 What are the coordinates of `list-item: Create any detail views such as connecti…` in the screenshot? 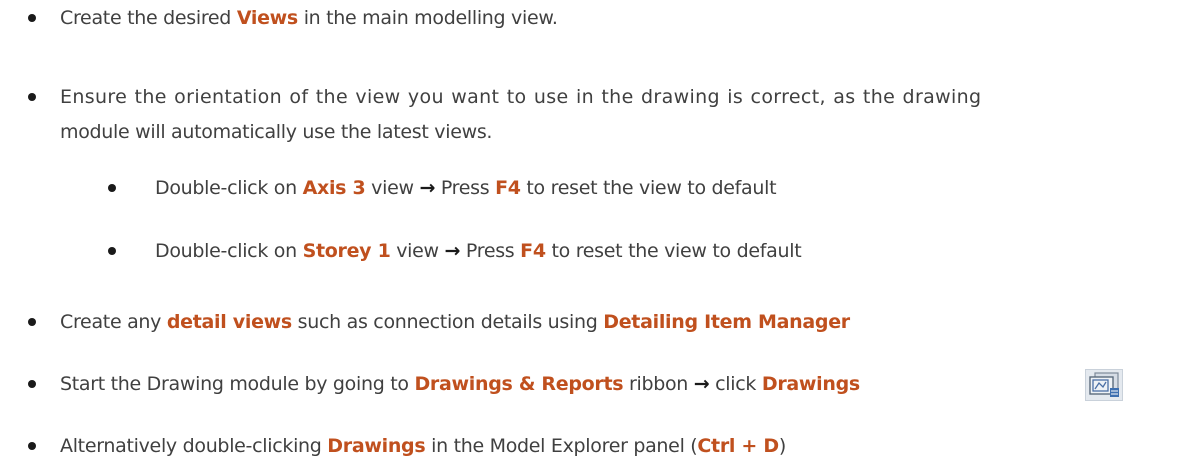 It's located at (455, 322).